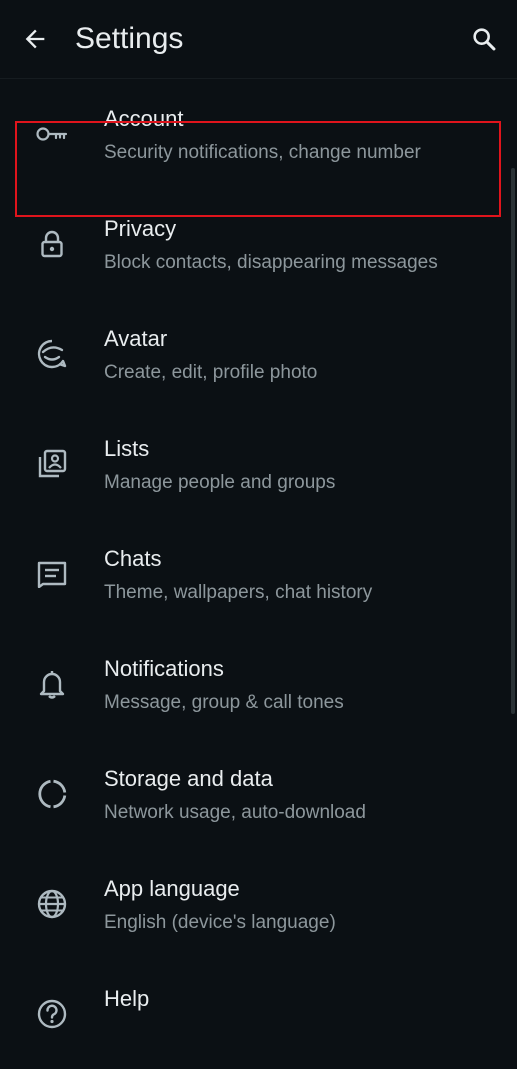 This screenshot has width=517, height=1069. What do you see at coordinates (144, 118) in the screenshot?
I see `settings-item-label: Account` at bounding box center [144, 118].